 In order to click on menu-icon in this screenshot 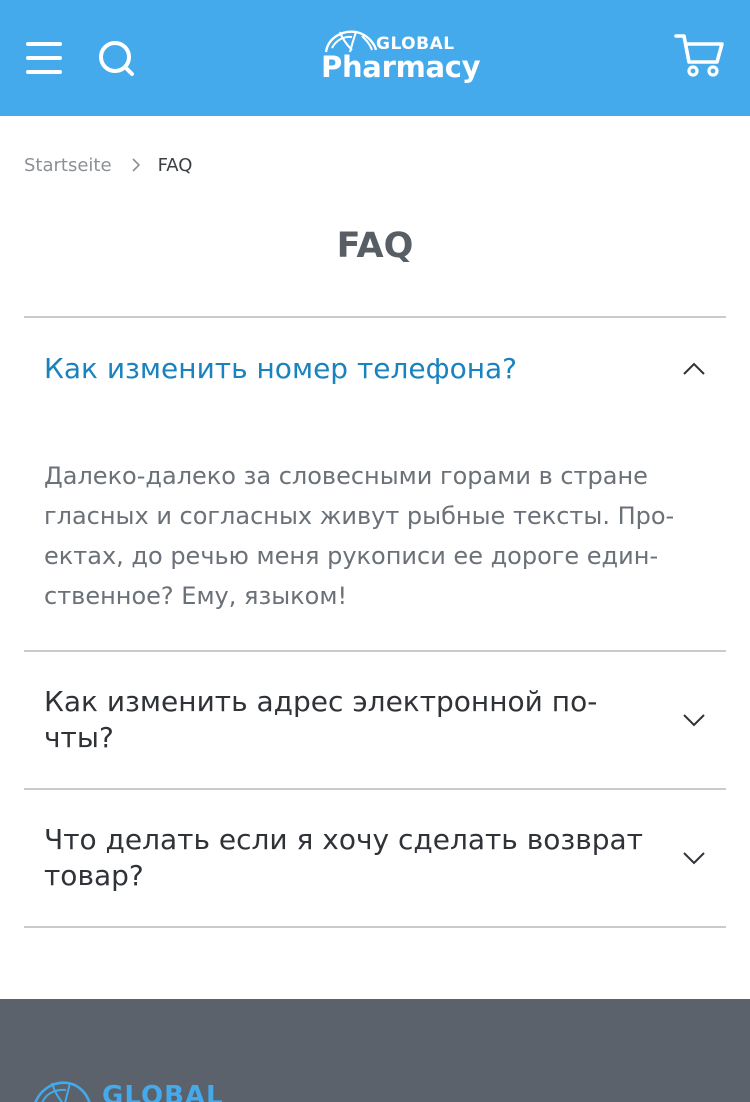, I will do `click(44, 58)`.